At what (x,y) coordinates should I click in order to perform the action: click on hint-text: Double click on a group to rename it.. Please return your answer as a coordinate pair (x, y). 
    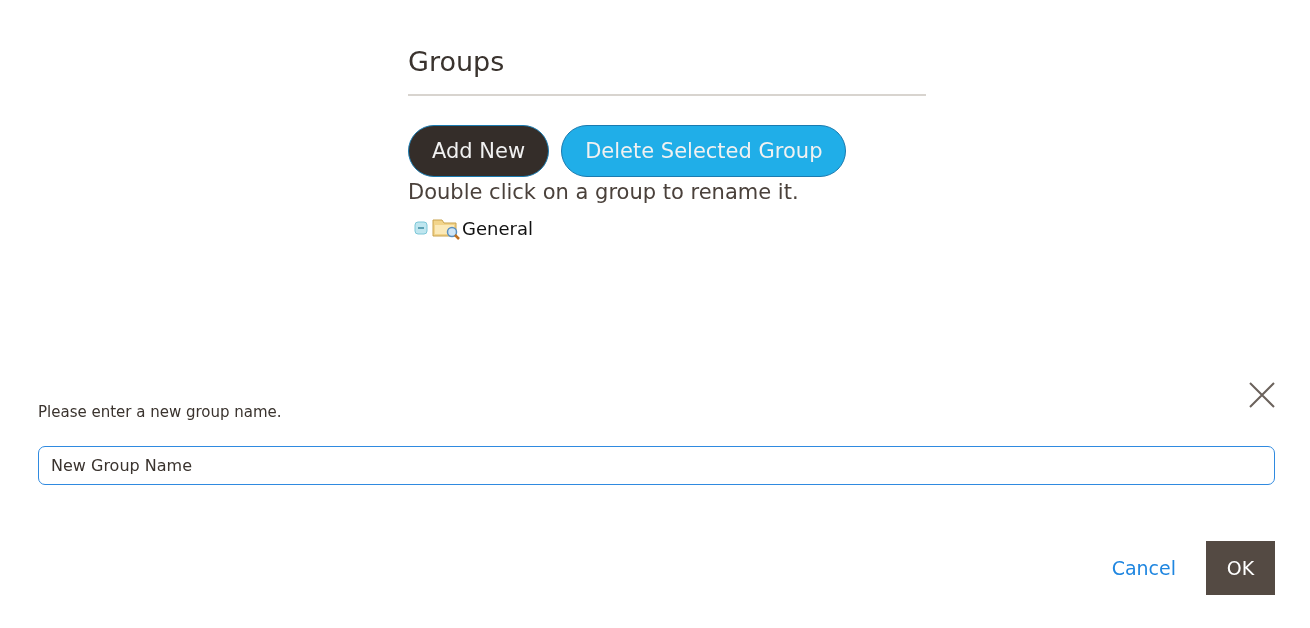
    Looking at the image, I should click on (604, 192).